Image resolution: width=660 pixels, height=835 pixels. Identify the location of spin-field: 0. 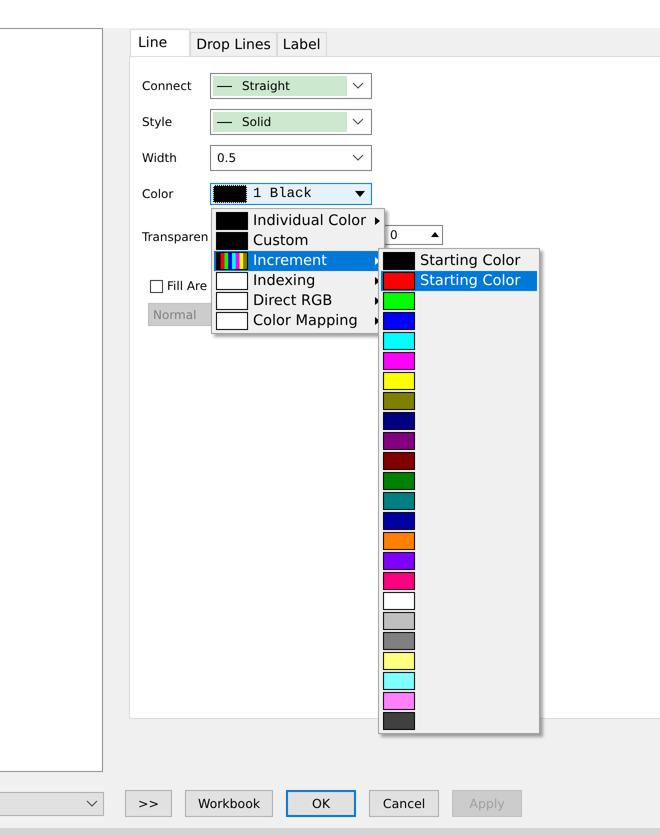
(413, 235).